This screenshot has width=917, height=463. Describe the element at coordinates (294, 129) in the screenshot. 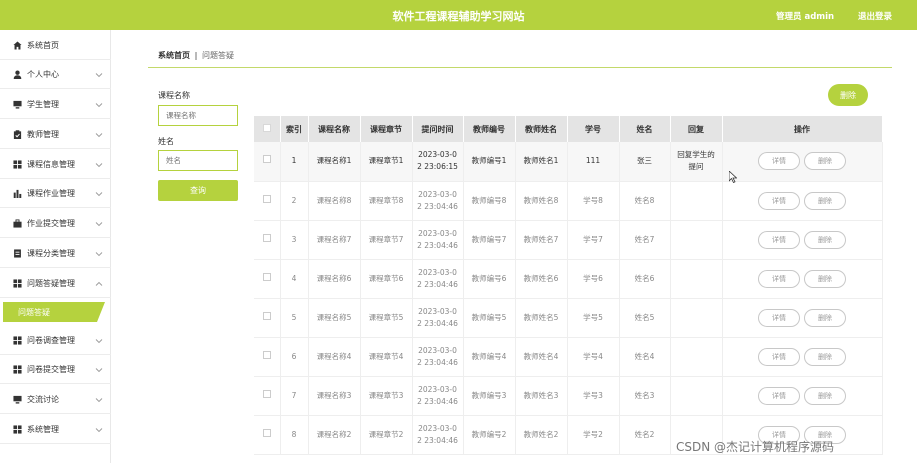

I see `column-header: 索引` at that location.